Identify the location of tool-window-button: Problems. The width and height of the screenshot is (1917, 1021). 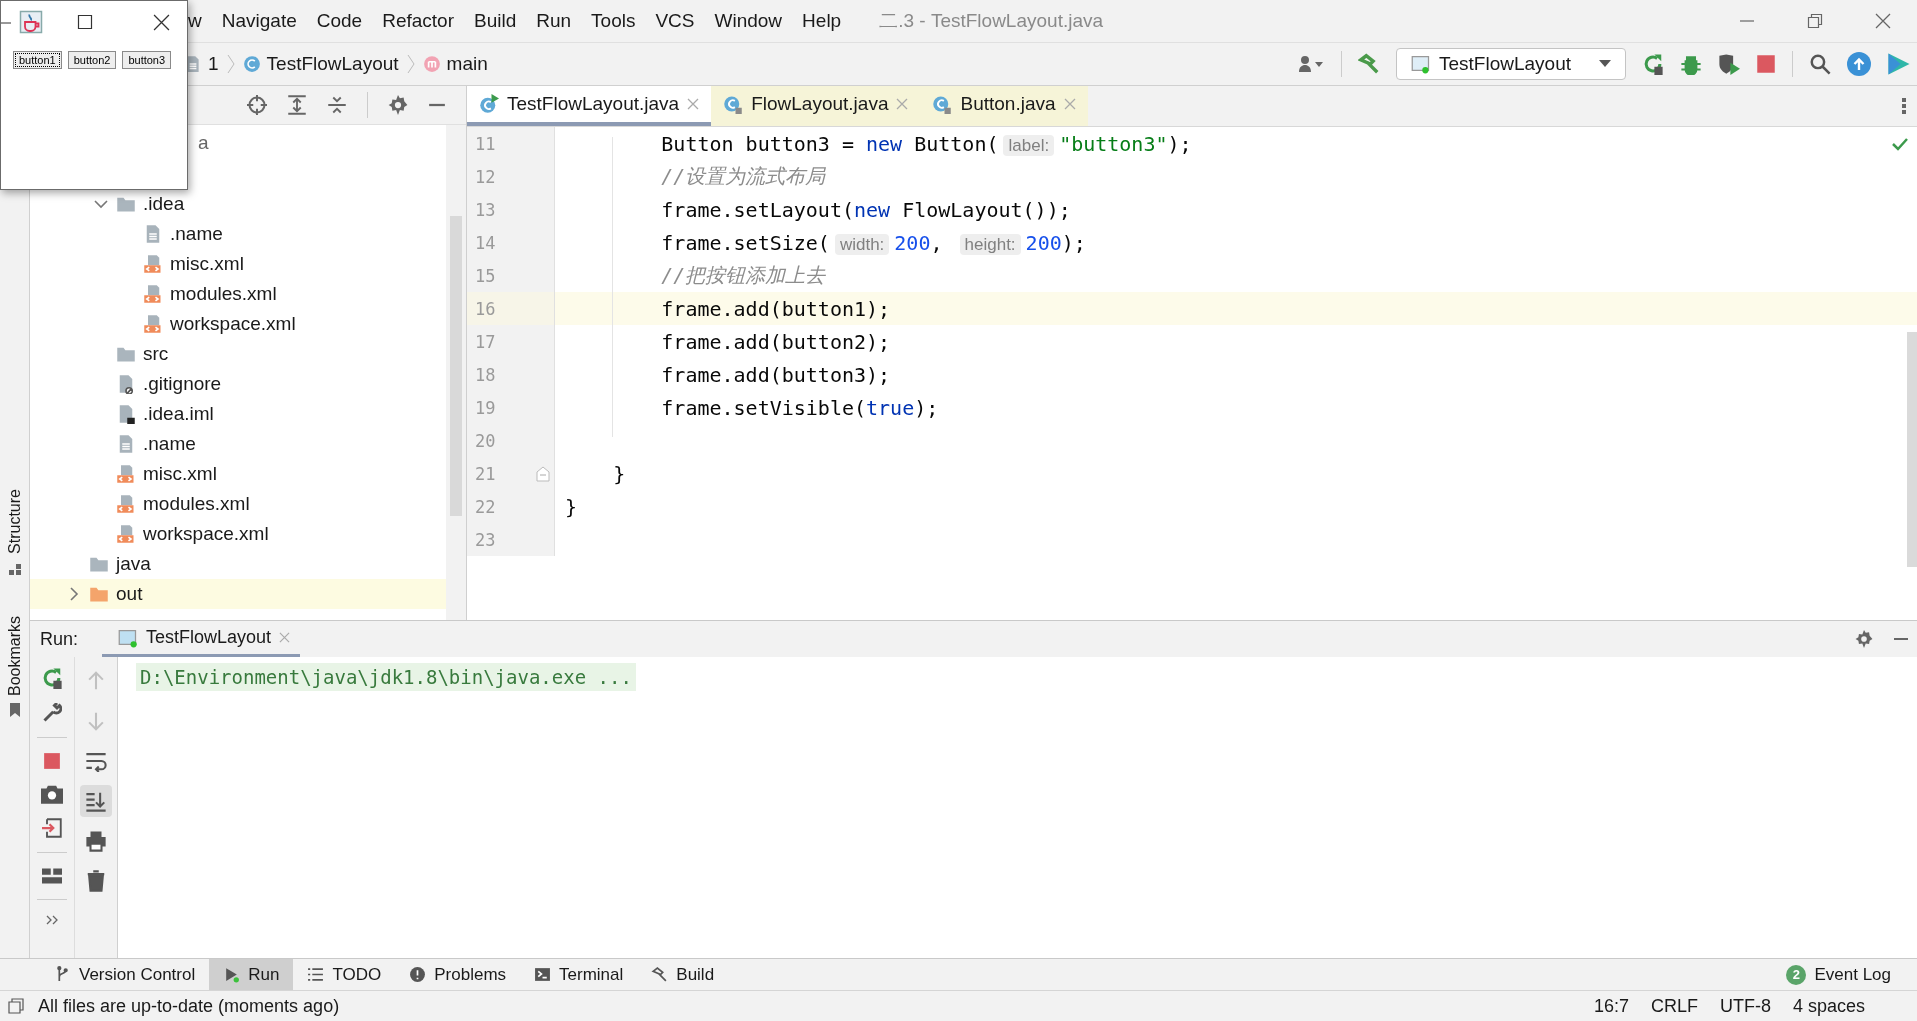
(458, 974).